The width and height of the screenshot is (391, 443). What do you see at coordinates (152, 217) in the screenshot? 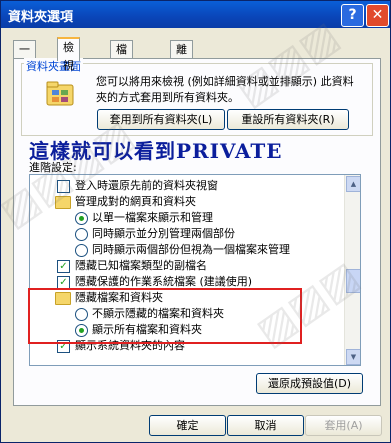
I see `tree-item-label: 以單一檔案來顯示和管理` at bounding box center [152, 217].